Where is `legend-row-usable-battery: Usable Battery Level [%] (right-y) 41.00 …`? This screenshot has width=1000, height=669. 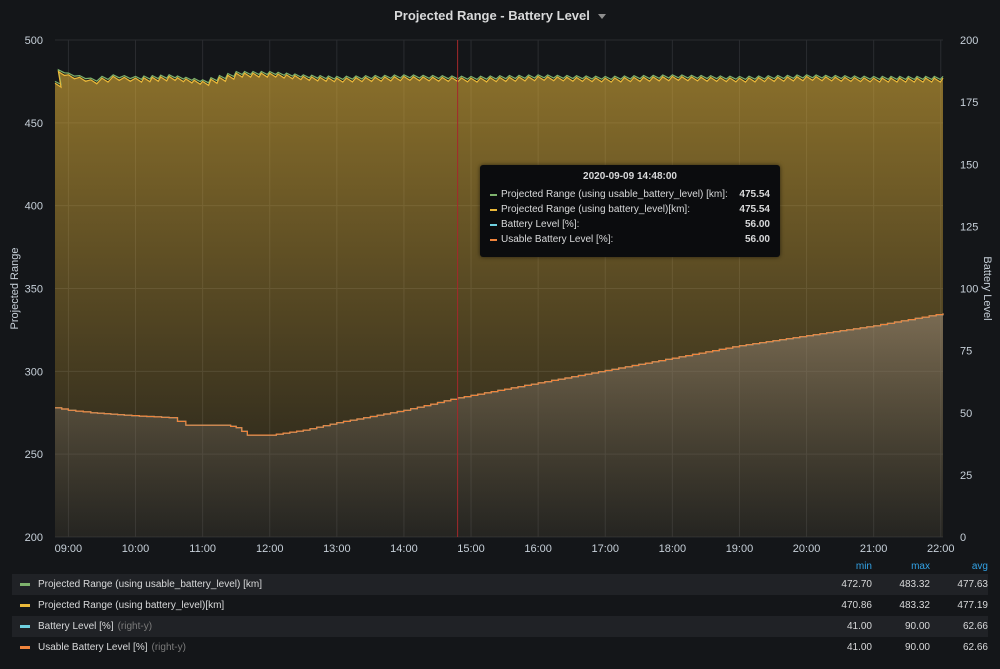
legend-row-usable-battery: Usable Battery Level [%] (right-y) 41.00 … is located at coordinates (500, 647).